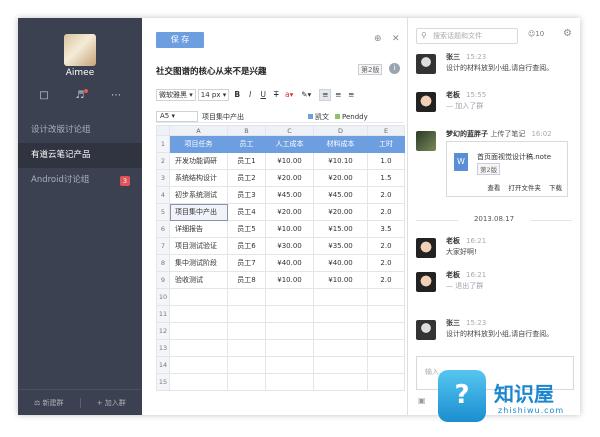 This screenshot has width=600, height=437. I want to click on underline-button: U, so click(263, 95).